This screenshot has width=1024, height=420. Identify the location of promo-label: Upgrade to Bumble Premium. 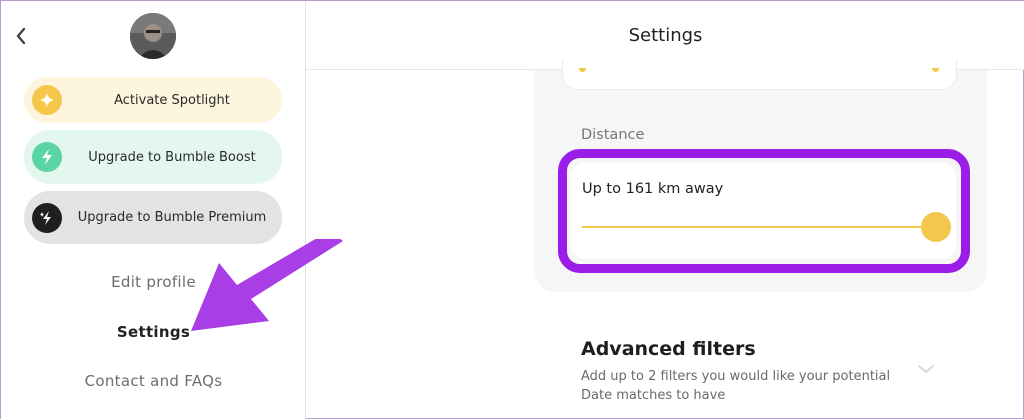
(172, 217).